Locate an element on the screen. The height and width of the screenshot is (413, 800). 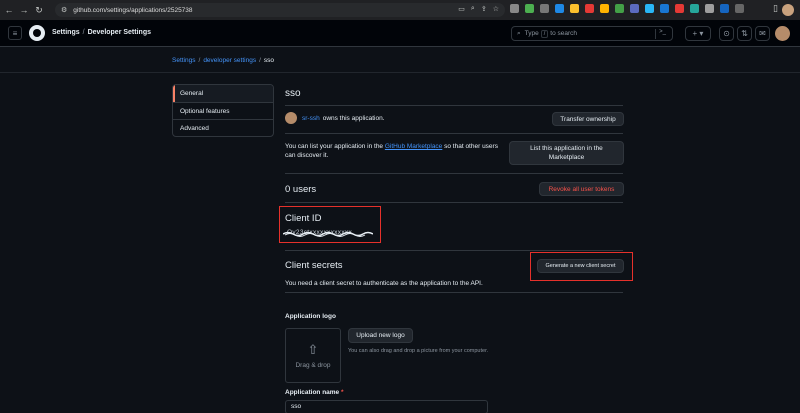
extensions-bar is located at coordinates (627, 8).